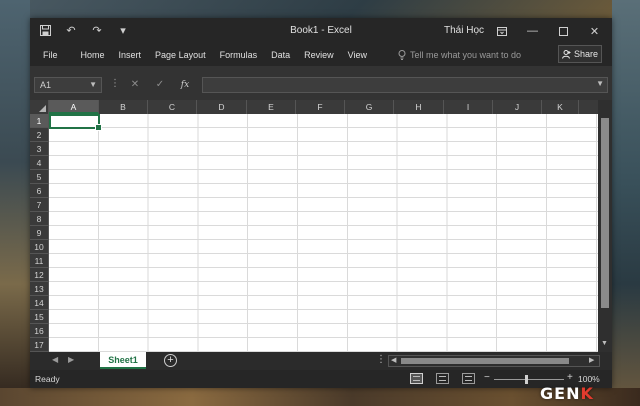 Image resolution: width=640 pixels, height=406 pixels. Describe the element at coordinates (39, 247) in the screenshot. I see `row-header-10: 10` at that location.